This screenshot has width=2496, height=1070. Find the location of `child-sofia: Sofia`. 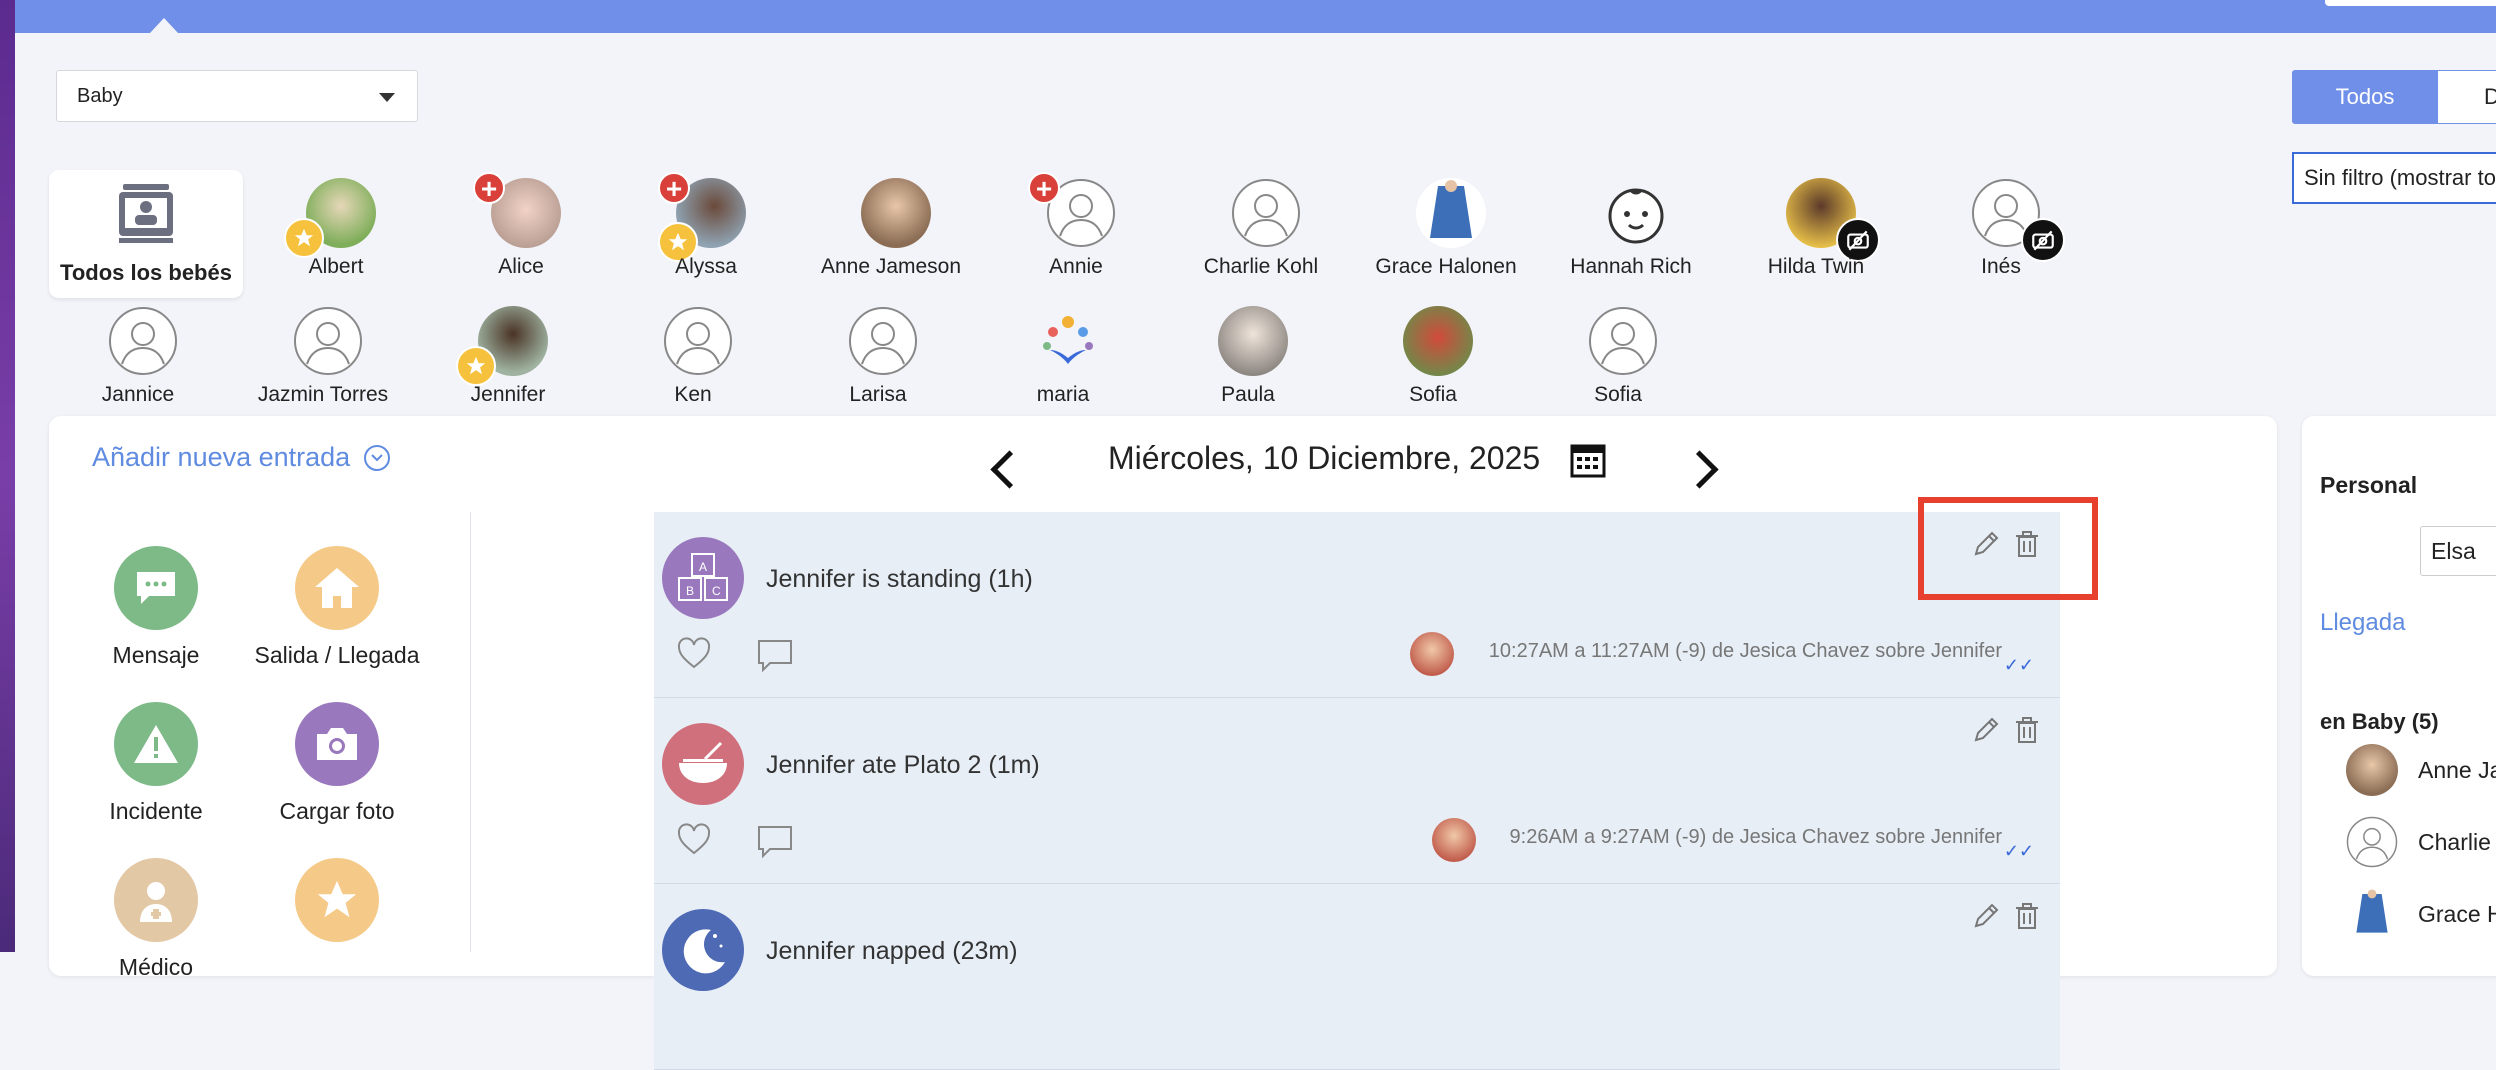

child-sofia: Sofia is located at coordinates (1433, 360).